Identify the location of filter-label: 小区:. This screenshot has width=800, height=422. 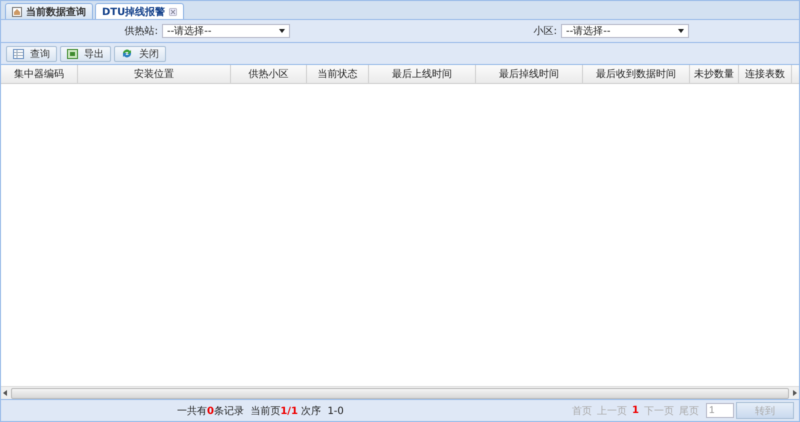
(545, 31).